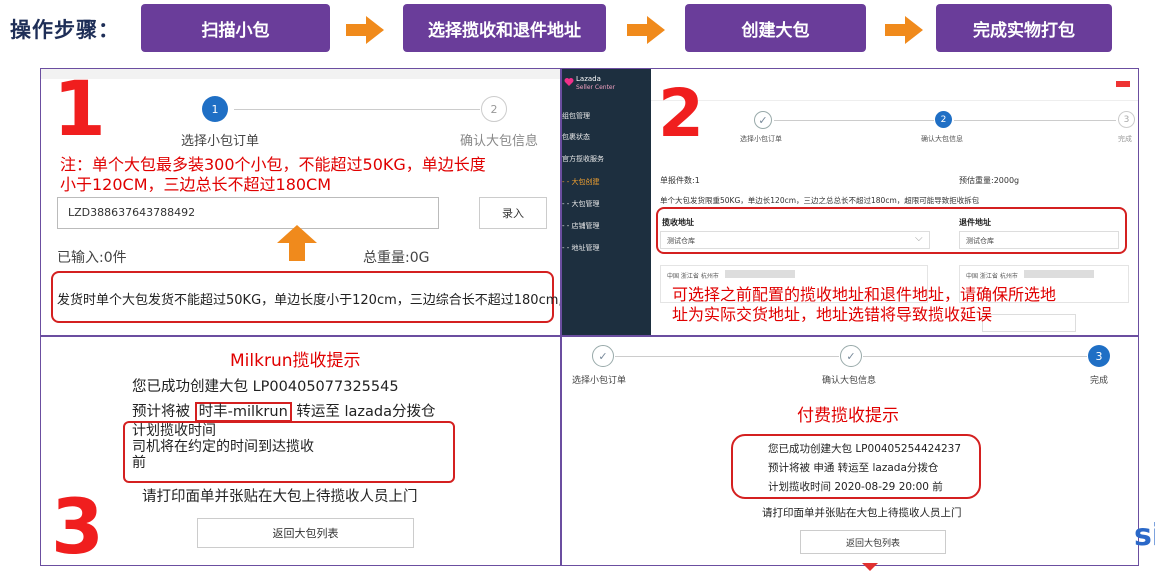 Image resolution: width=1155 pixels, height=571 pixels. I want to click on carrier-name: 时丰-milkrun, so click(243, 412).